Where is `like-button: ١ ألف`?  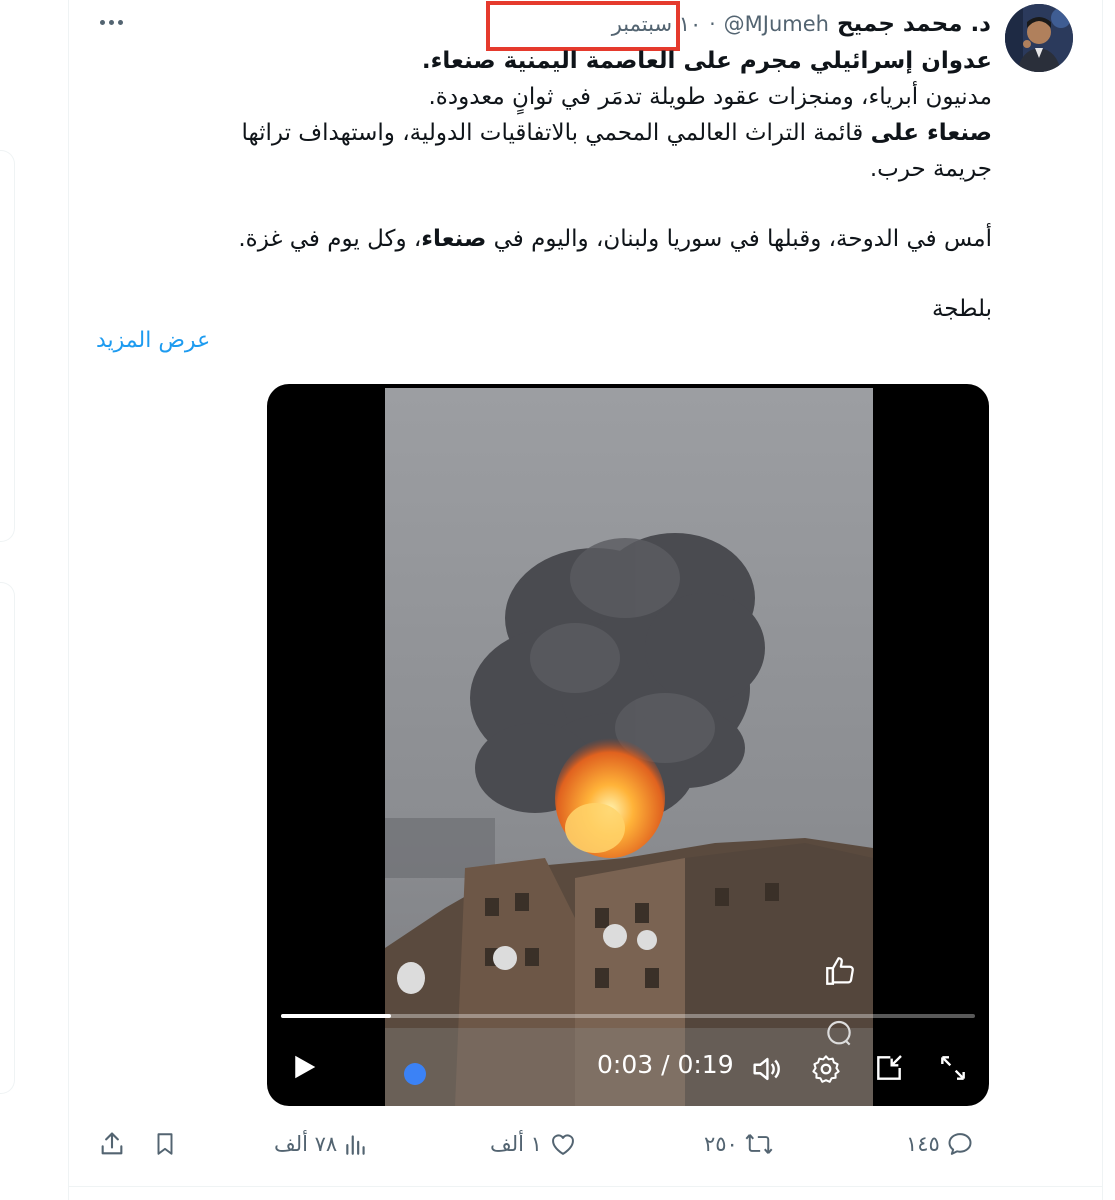 like-button: ١ ألف is located at coordinates (534, 1144).